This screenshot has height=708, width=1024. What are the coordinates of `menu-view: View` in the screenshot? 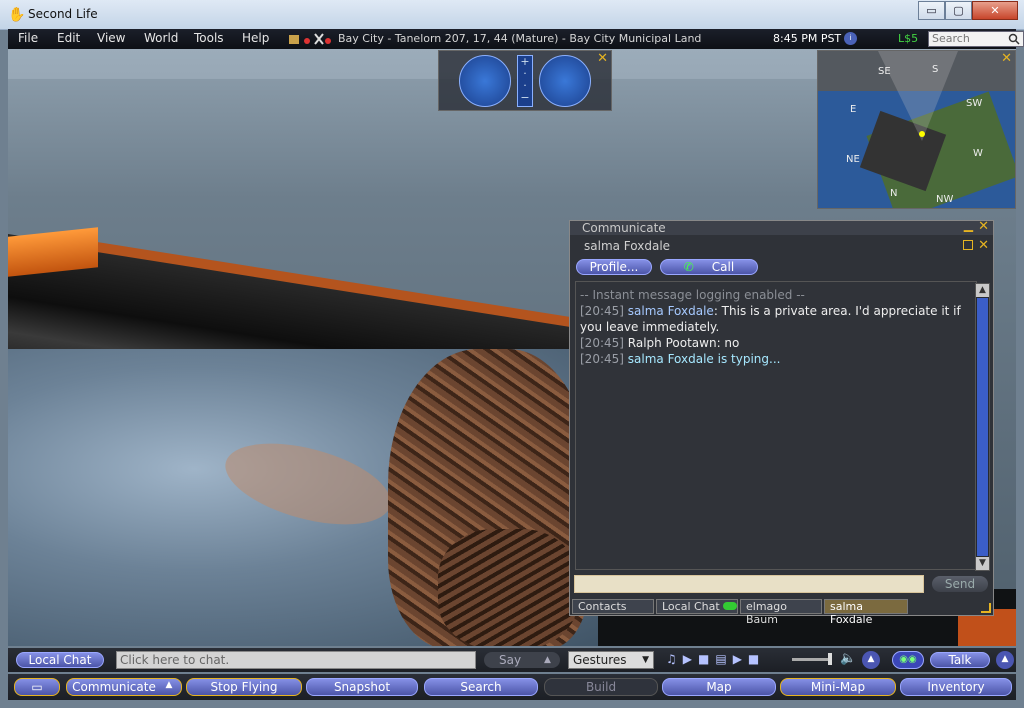 It's located at (111, 38).